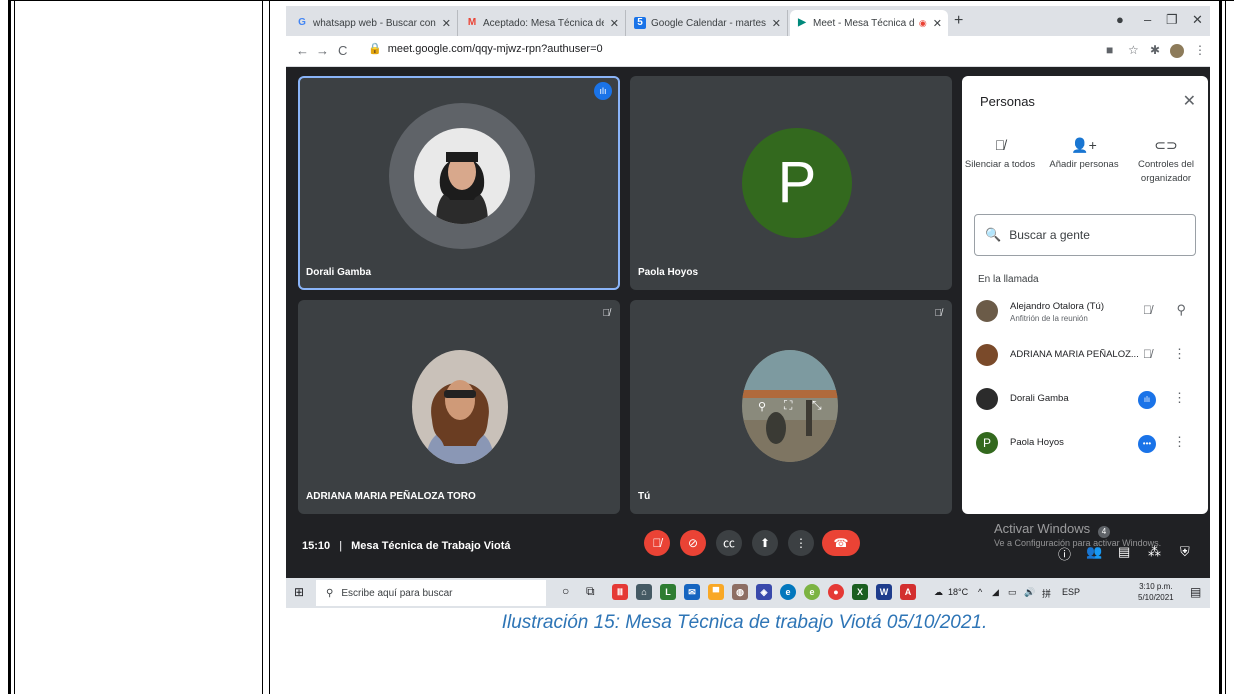 This screenshot has height=694, width=1234. Describe the element at coordinates (1133, 50) in the screenshot. I see `star-icon: ☆` at that location.